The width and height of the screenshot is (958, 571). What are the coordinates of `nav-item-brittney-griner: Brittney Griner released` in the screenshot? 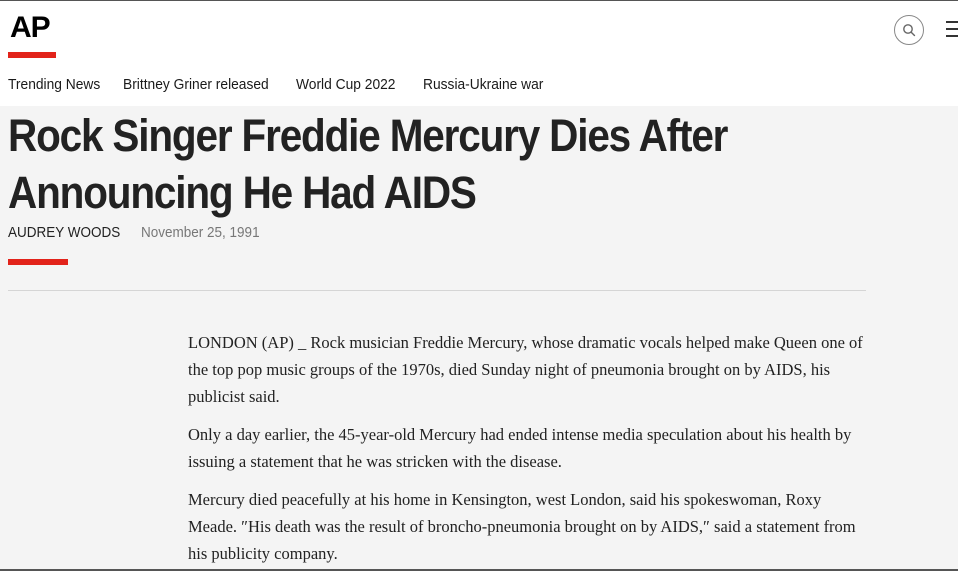 It's located at (196, 84).